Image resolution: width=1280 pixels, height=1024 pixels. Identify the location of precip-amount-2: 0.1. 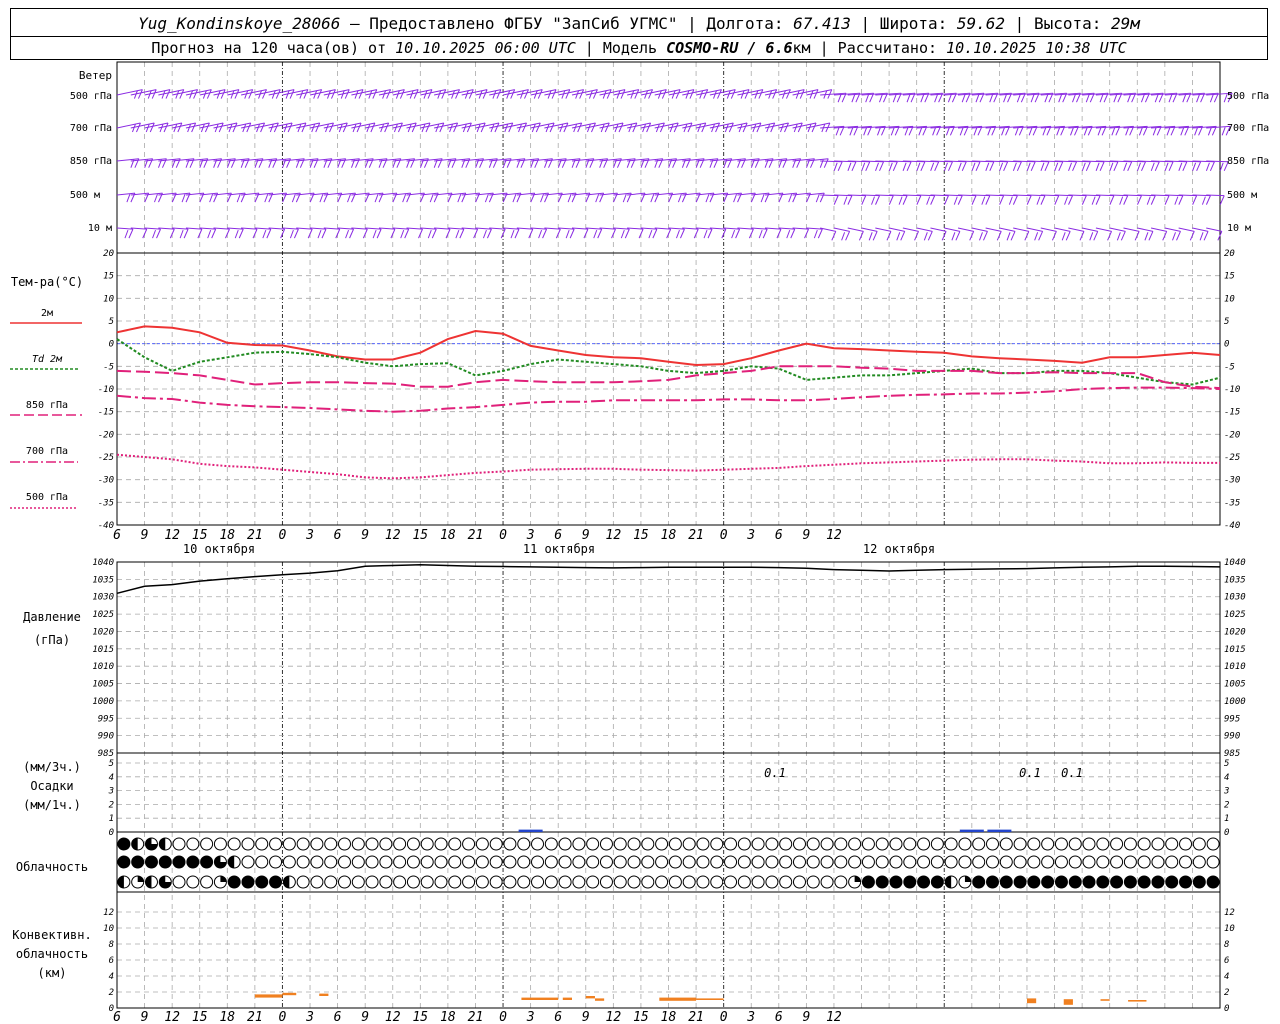
(1030, 773).